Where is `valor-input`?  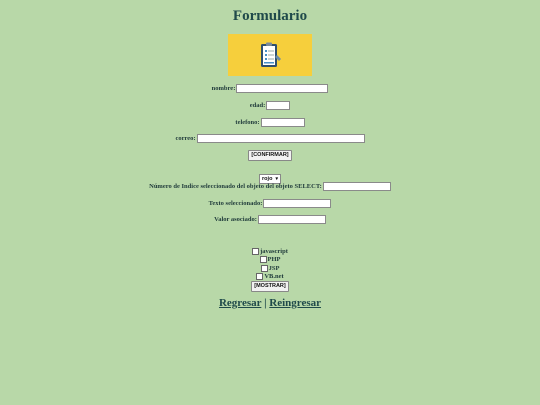
valor-input is located at coordinates (291, 219).